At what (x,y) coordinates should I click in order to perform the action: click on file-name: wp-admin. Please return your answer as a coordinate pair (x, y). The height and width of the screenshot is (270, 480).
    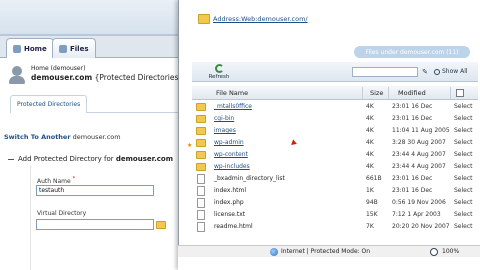
    Looking at the image, I should click on (229, 142).